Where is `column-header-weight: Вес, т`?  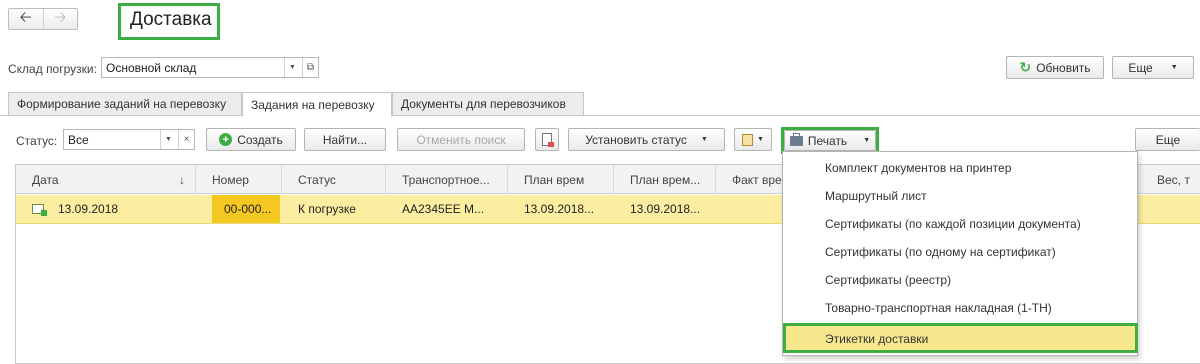 column-header-weight: Вес, т is located at coordinates (1170, 179).